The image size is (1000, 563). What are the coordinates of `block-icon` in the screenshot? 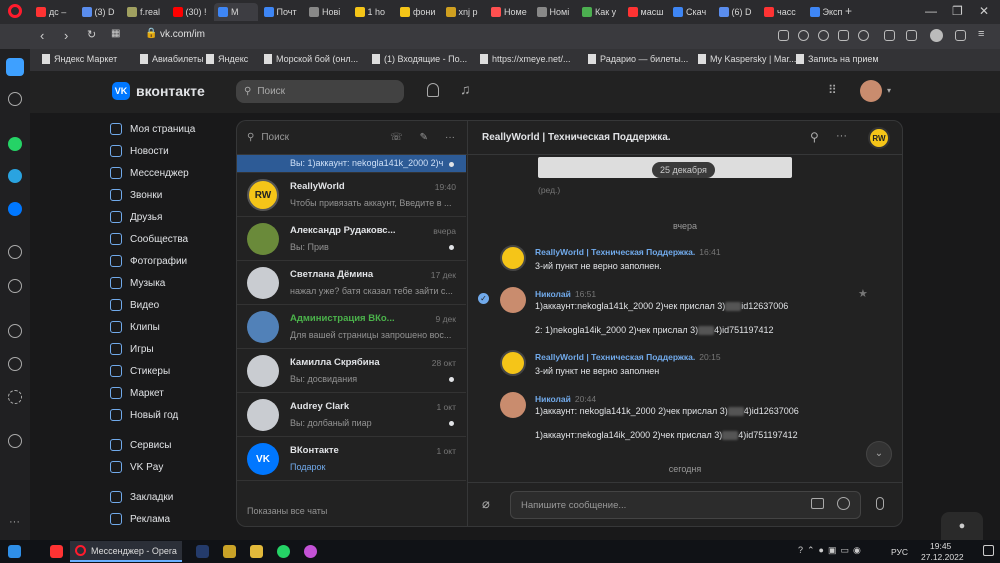 It's located at (823, 35).